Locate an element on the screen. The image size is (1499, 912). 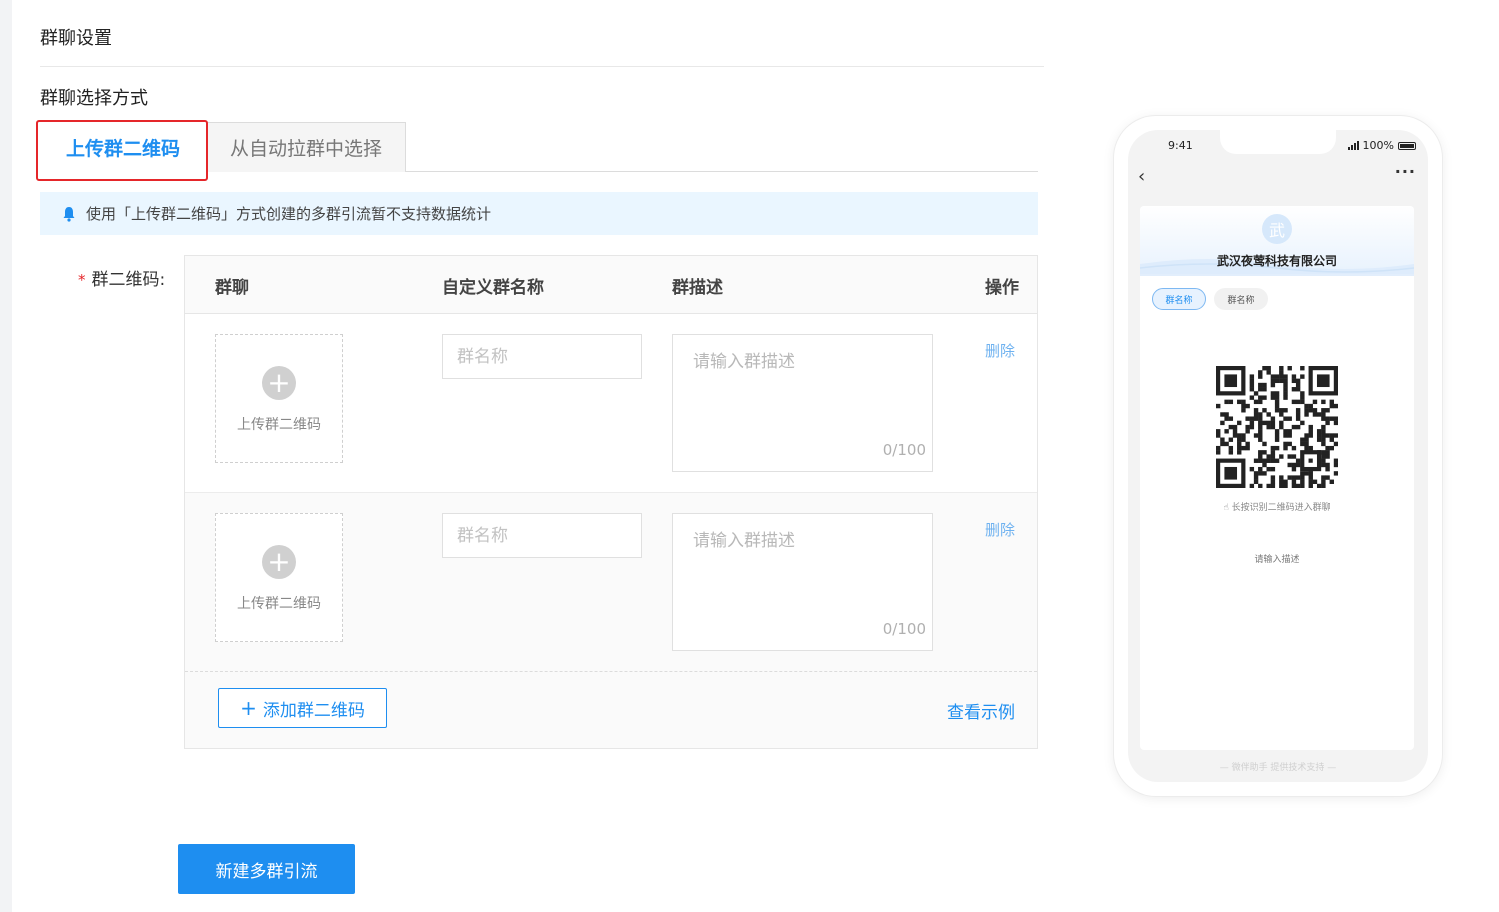
tab-upload-qrcode: 上传群二维码 is located at coordinates (123, 147).